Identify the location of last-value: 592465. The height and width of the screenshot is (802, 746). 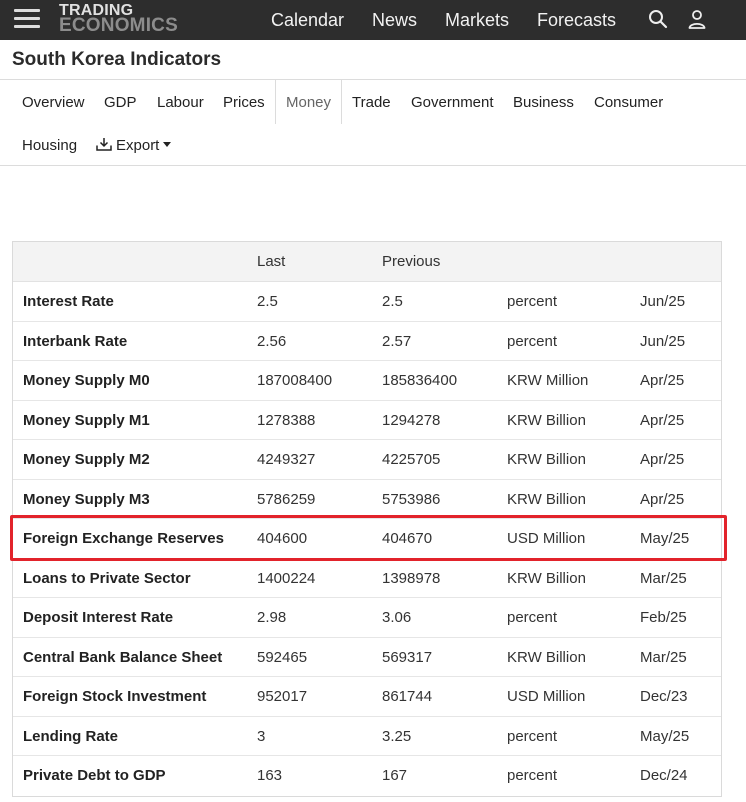
(282, 657).